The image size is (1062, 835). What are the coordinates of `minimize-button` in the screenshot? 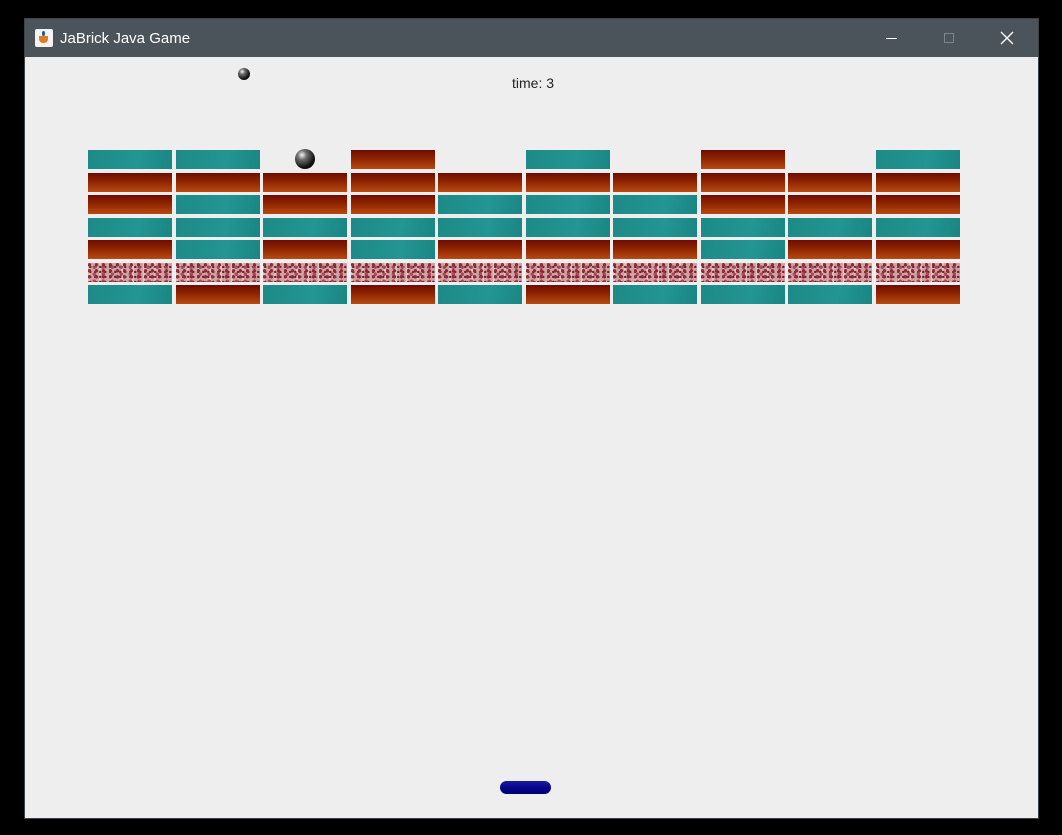 It's located at (891, 38).